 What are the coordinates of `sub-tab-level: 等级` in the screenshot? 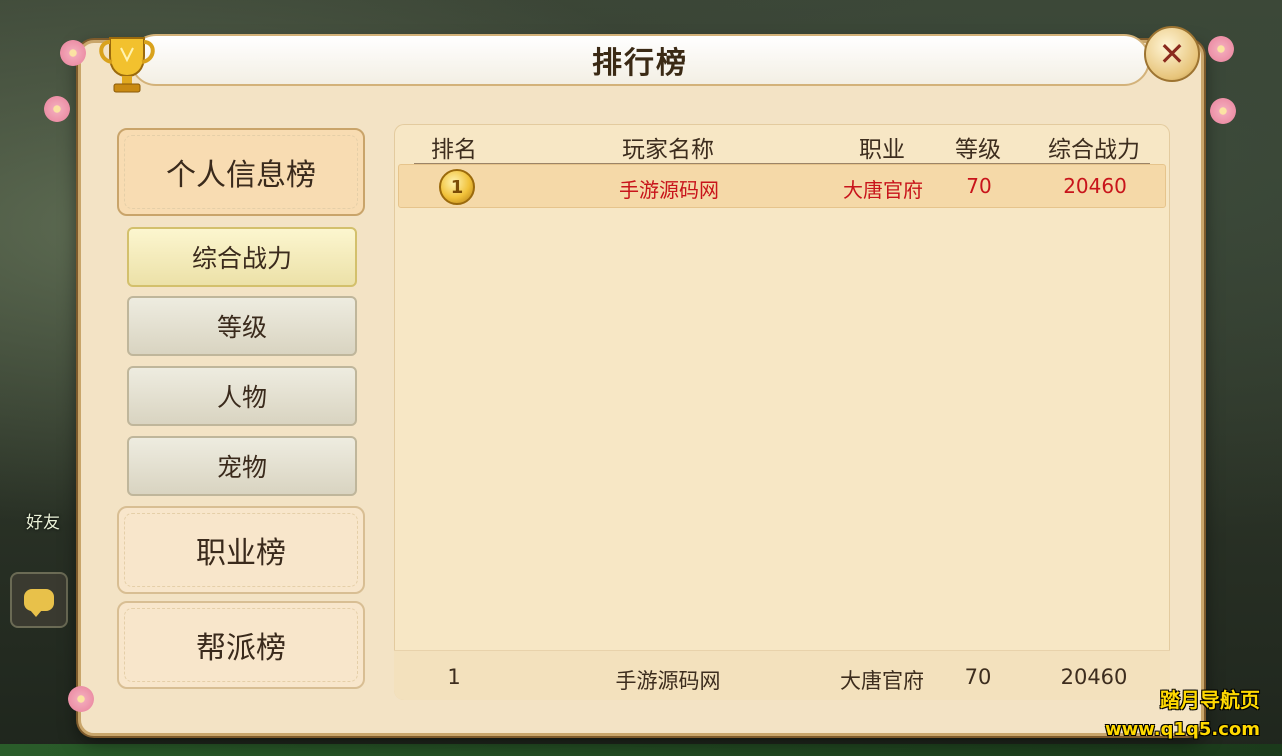 It's located at (242, 326).